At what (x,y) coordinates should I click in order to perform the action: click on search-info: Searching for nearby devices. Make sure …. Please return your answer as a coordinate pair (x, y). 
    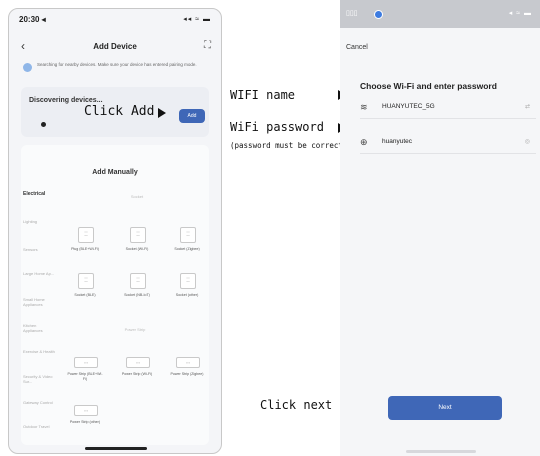
    Looking at the image, I should click on (115, 67).